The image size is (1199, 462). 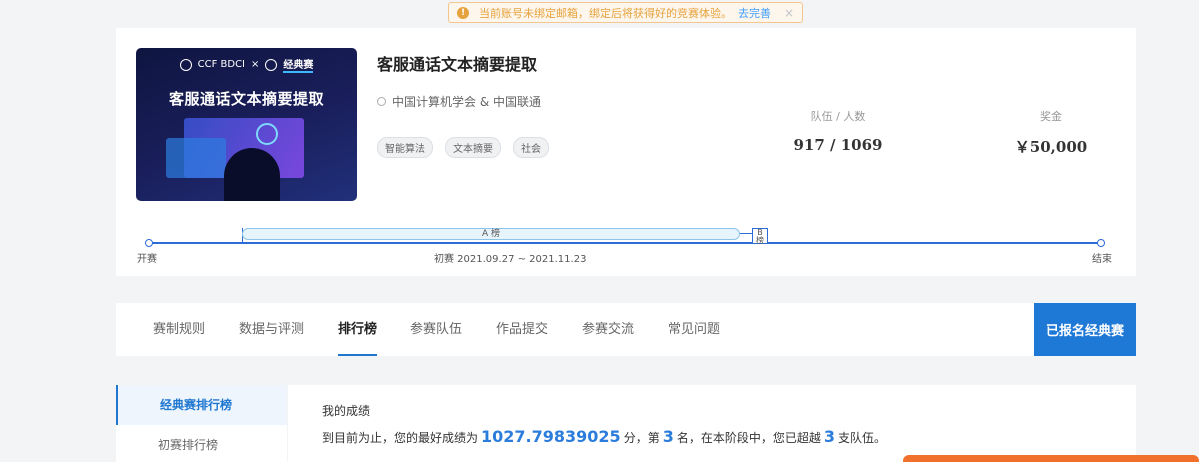 What do you see at coordinates (179, 329) in the screenshot?
I see `tab-rules: 赛制规则` at bounding box center [179, 329].